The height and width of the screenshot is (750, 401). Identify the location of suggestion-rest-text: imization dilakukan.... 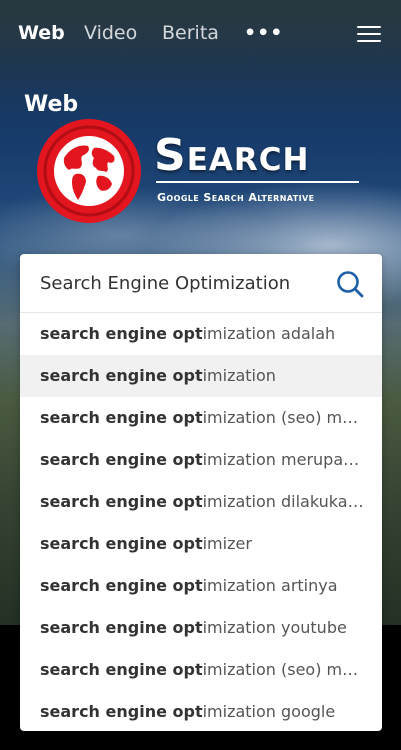
(287, 501).